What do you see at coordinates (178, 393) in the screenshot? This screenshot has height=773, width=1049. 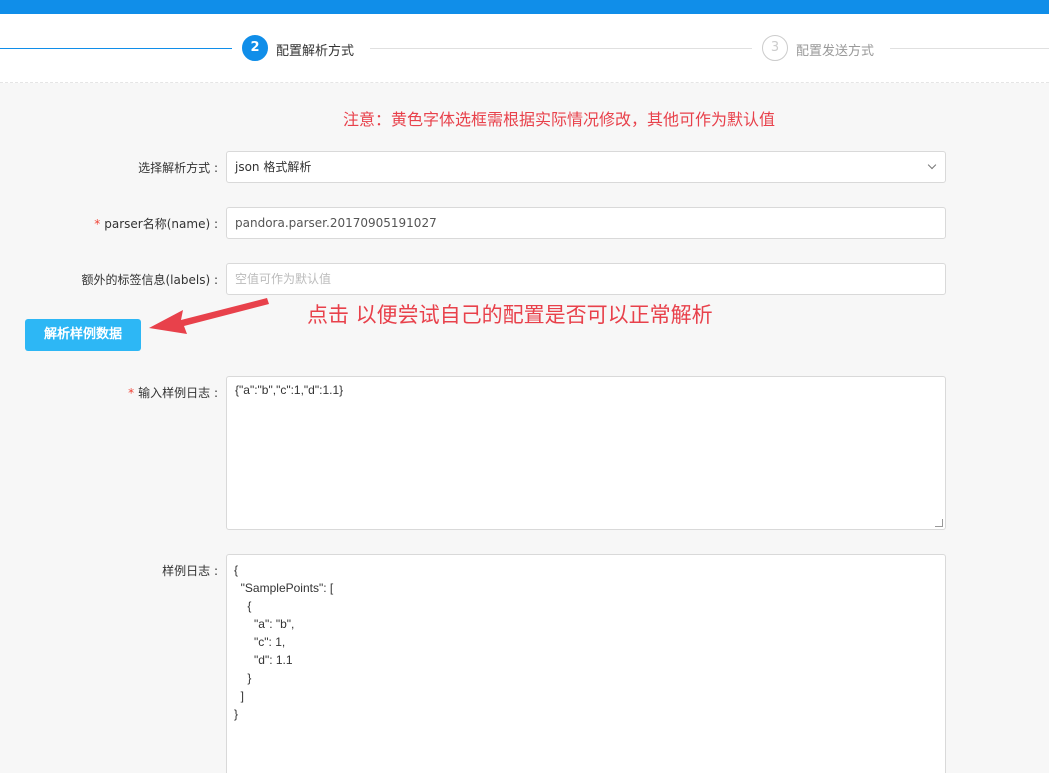 I see `sample-input-label-text: 输入样例日志 :` at bounding box center [178, 393].